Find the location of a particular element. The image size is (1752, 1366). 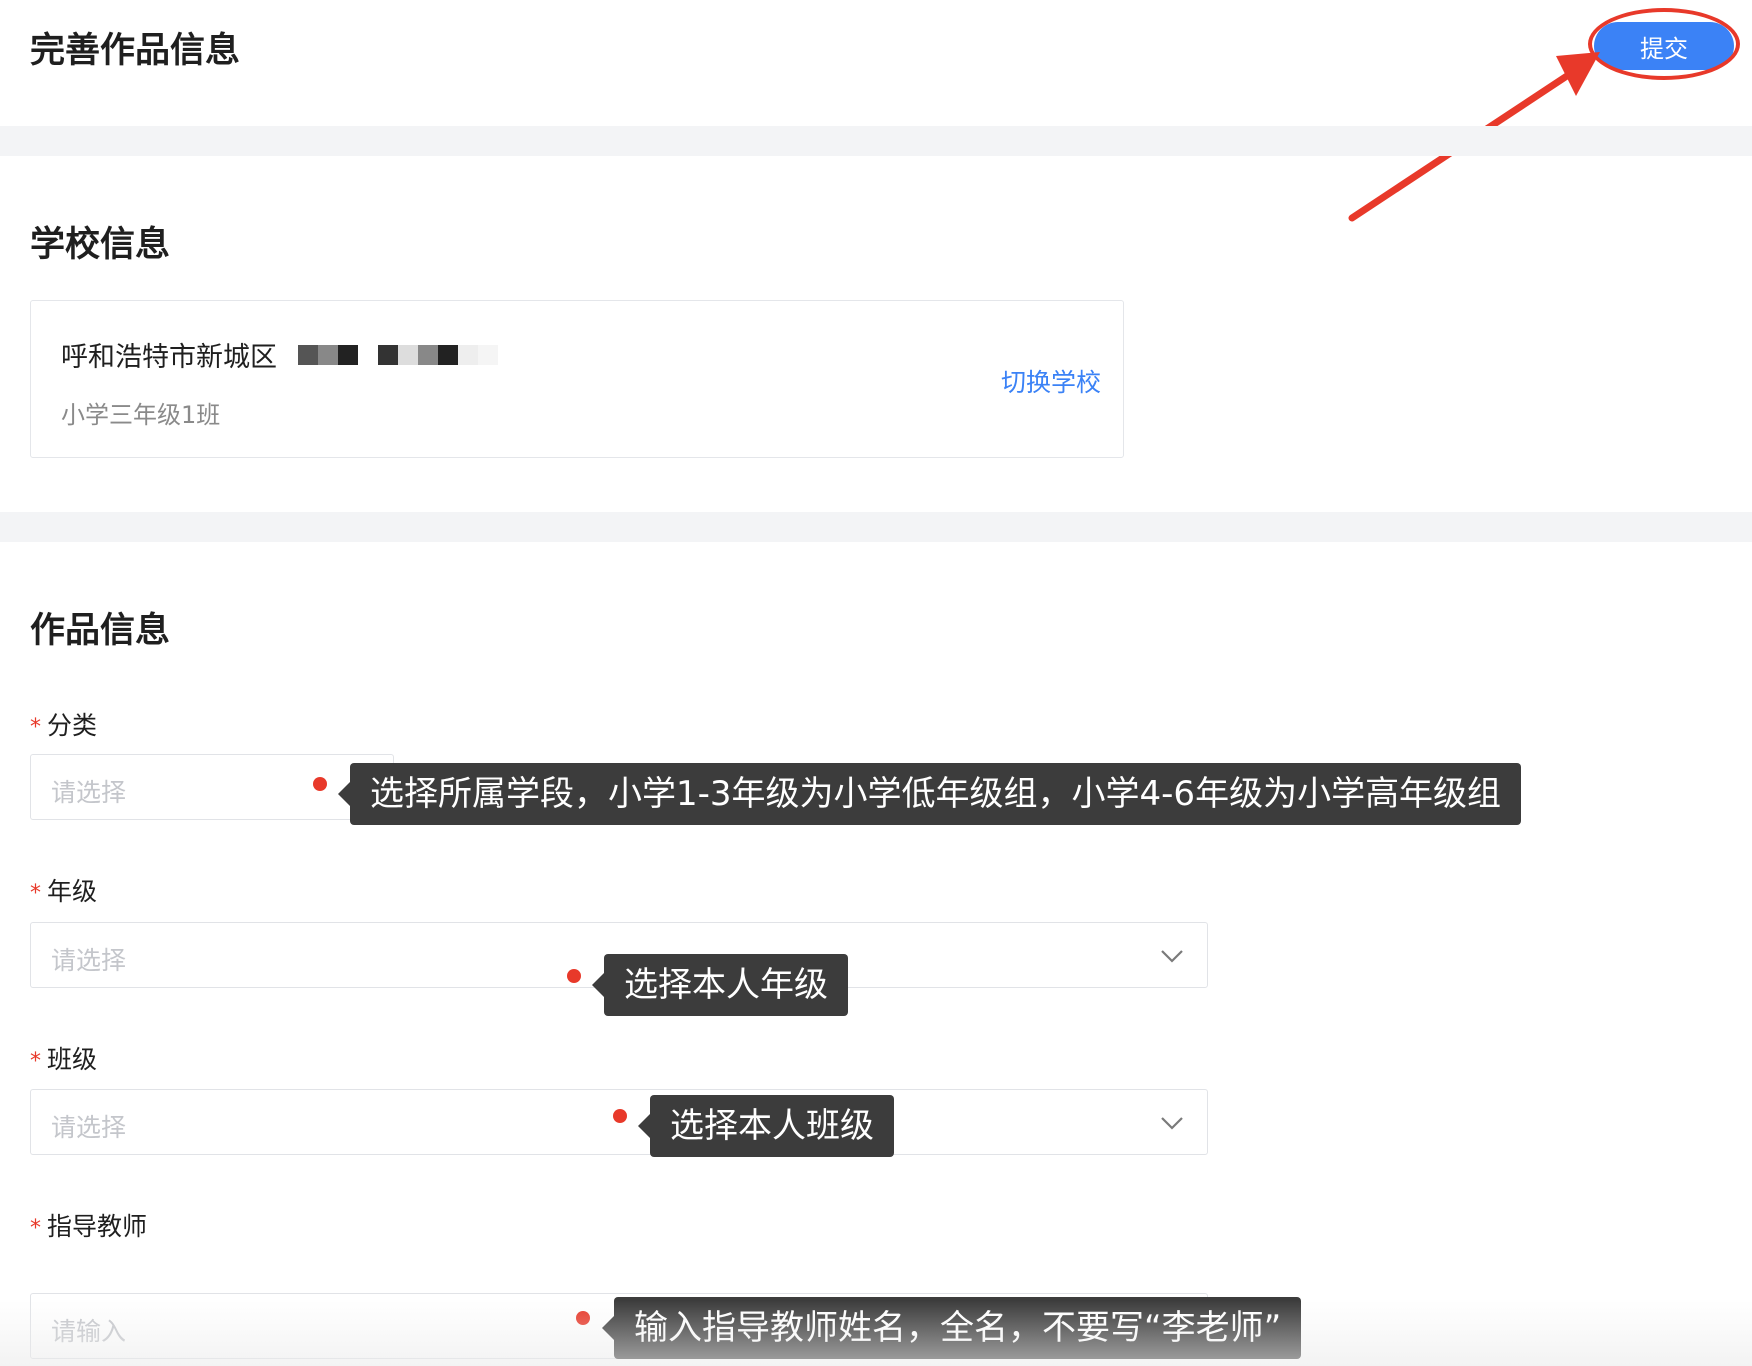

teacher-placeholder: 请输入 is located at coordinates (89, 1331).